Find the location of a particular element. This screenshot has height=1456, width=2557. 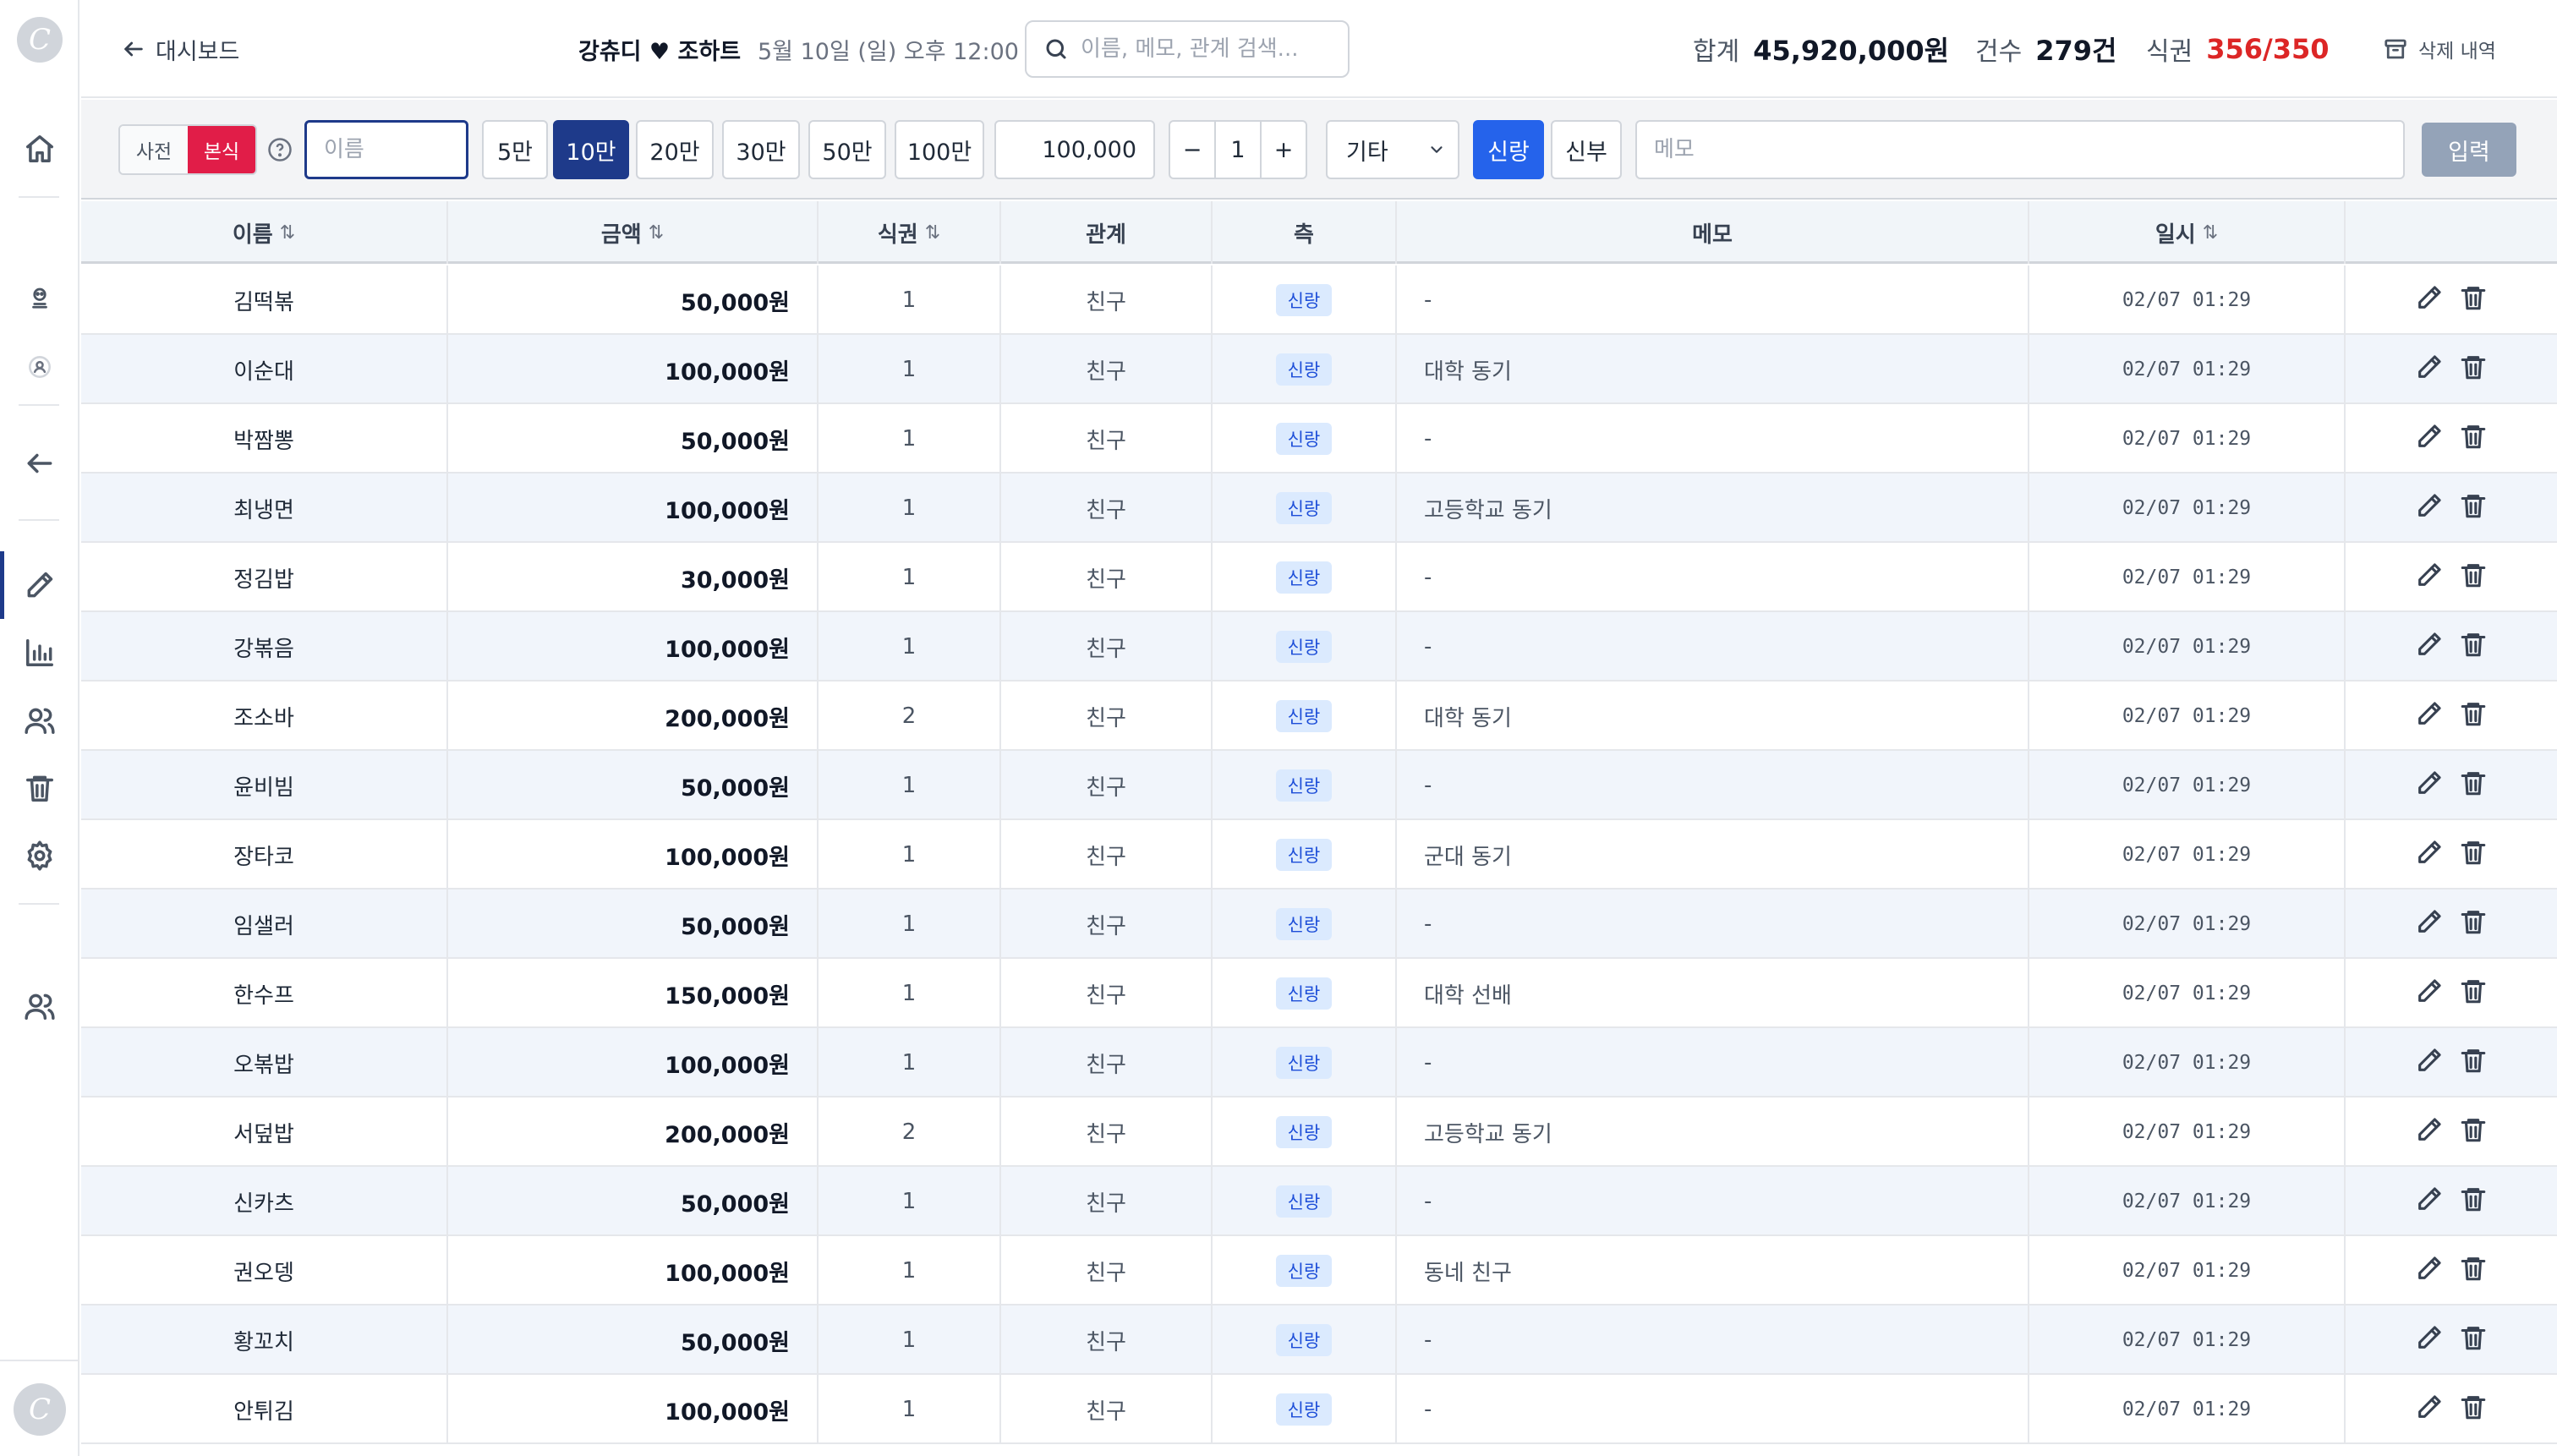

column-header-name: 이름 ⇅ is located at coordinates (264, 233).